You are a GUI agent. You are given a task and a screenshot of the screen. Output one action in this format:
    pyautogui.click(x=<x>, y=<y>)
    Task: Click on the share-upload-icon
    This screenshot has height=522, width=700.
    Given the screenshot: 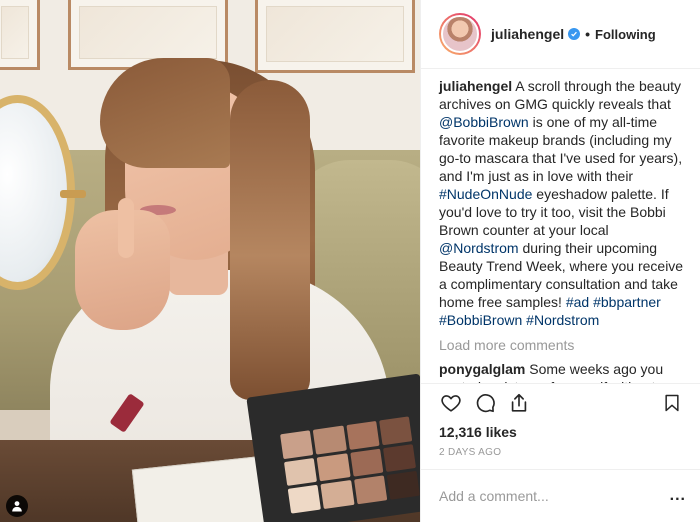 What is the action you would take?
    pyautogui.click(x=519, y=403)
    